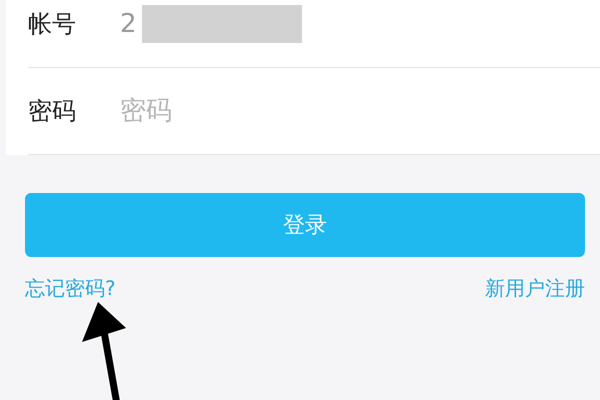 The width and height of the screenshot is (600, 400). What do you see at coordinates (52, 111) in the screenshot?
I see `field-label: 密码` at bounding box center [52, 111].